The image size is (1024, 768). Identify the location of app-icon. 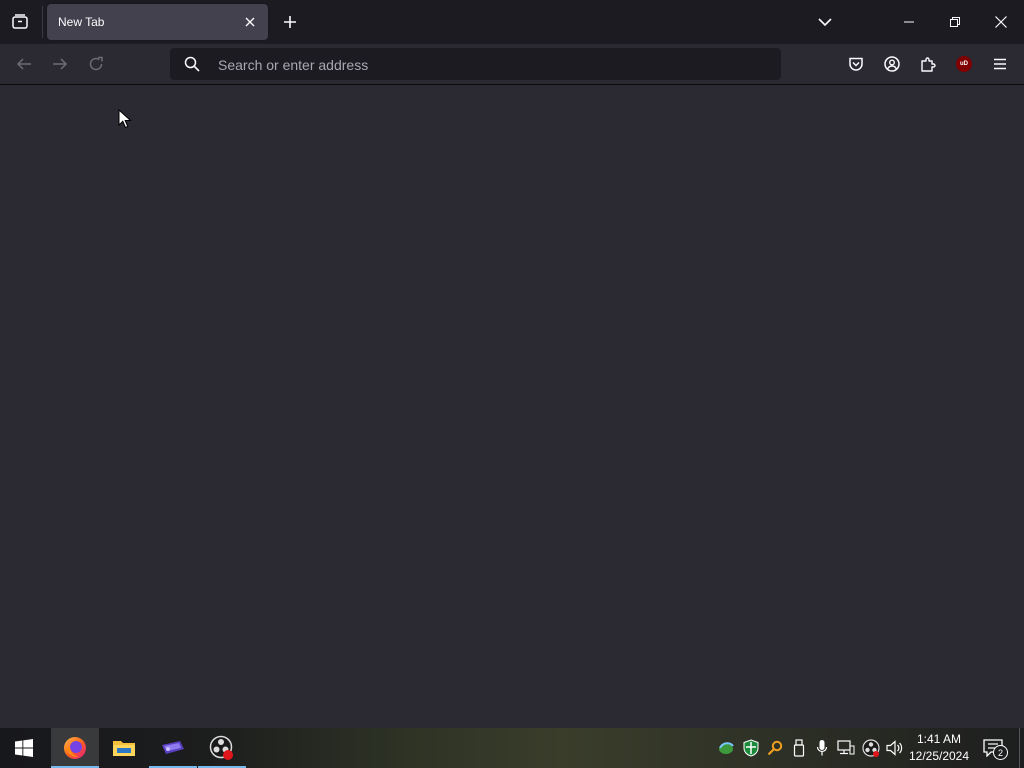
(173, 748).